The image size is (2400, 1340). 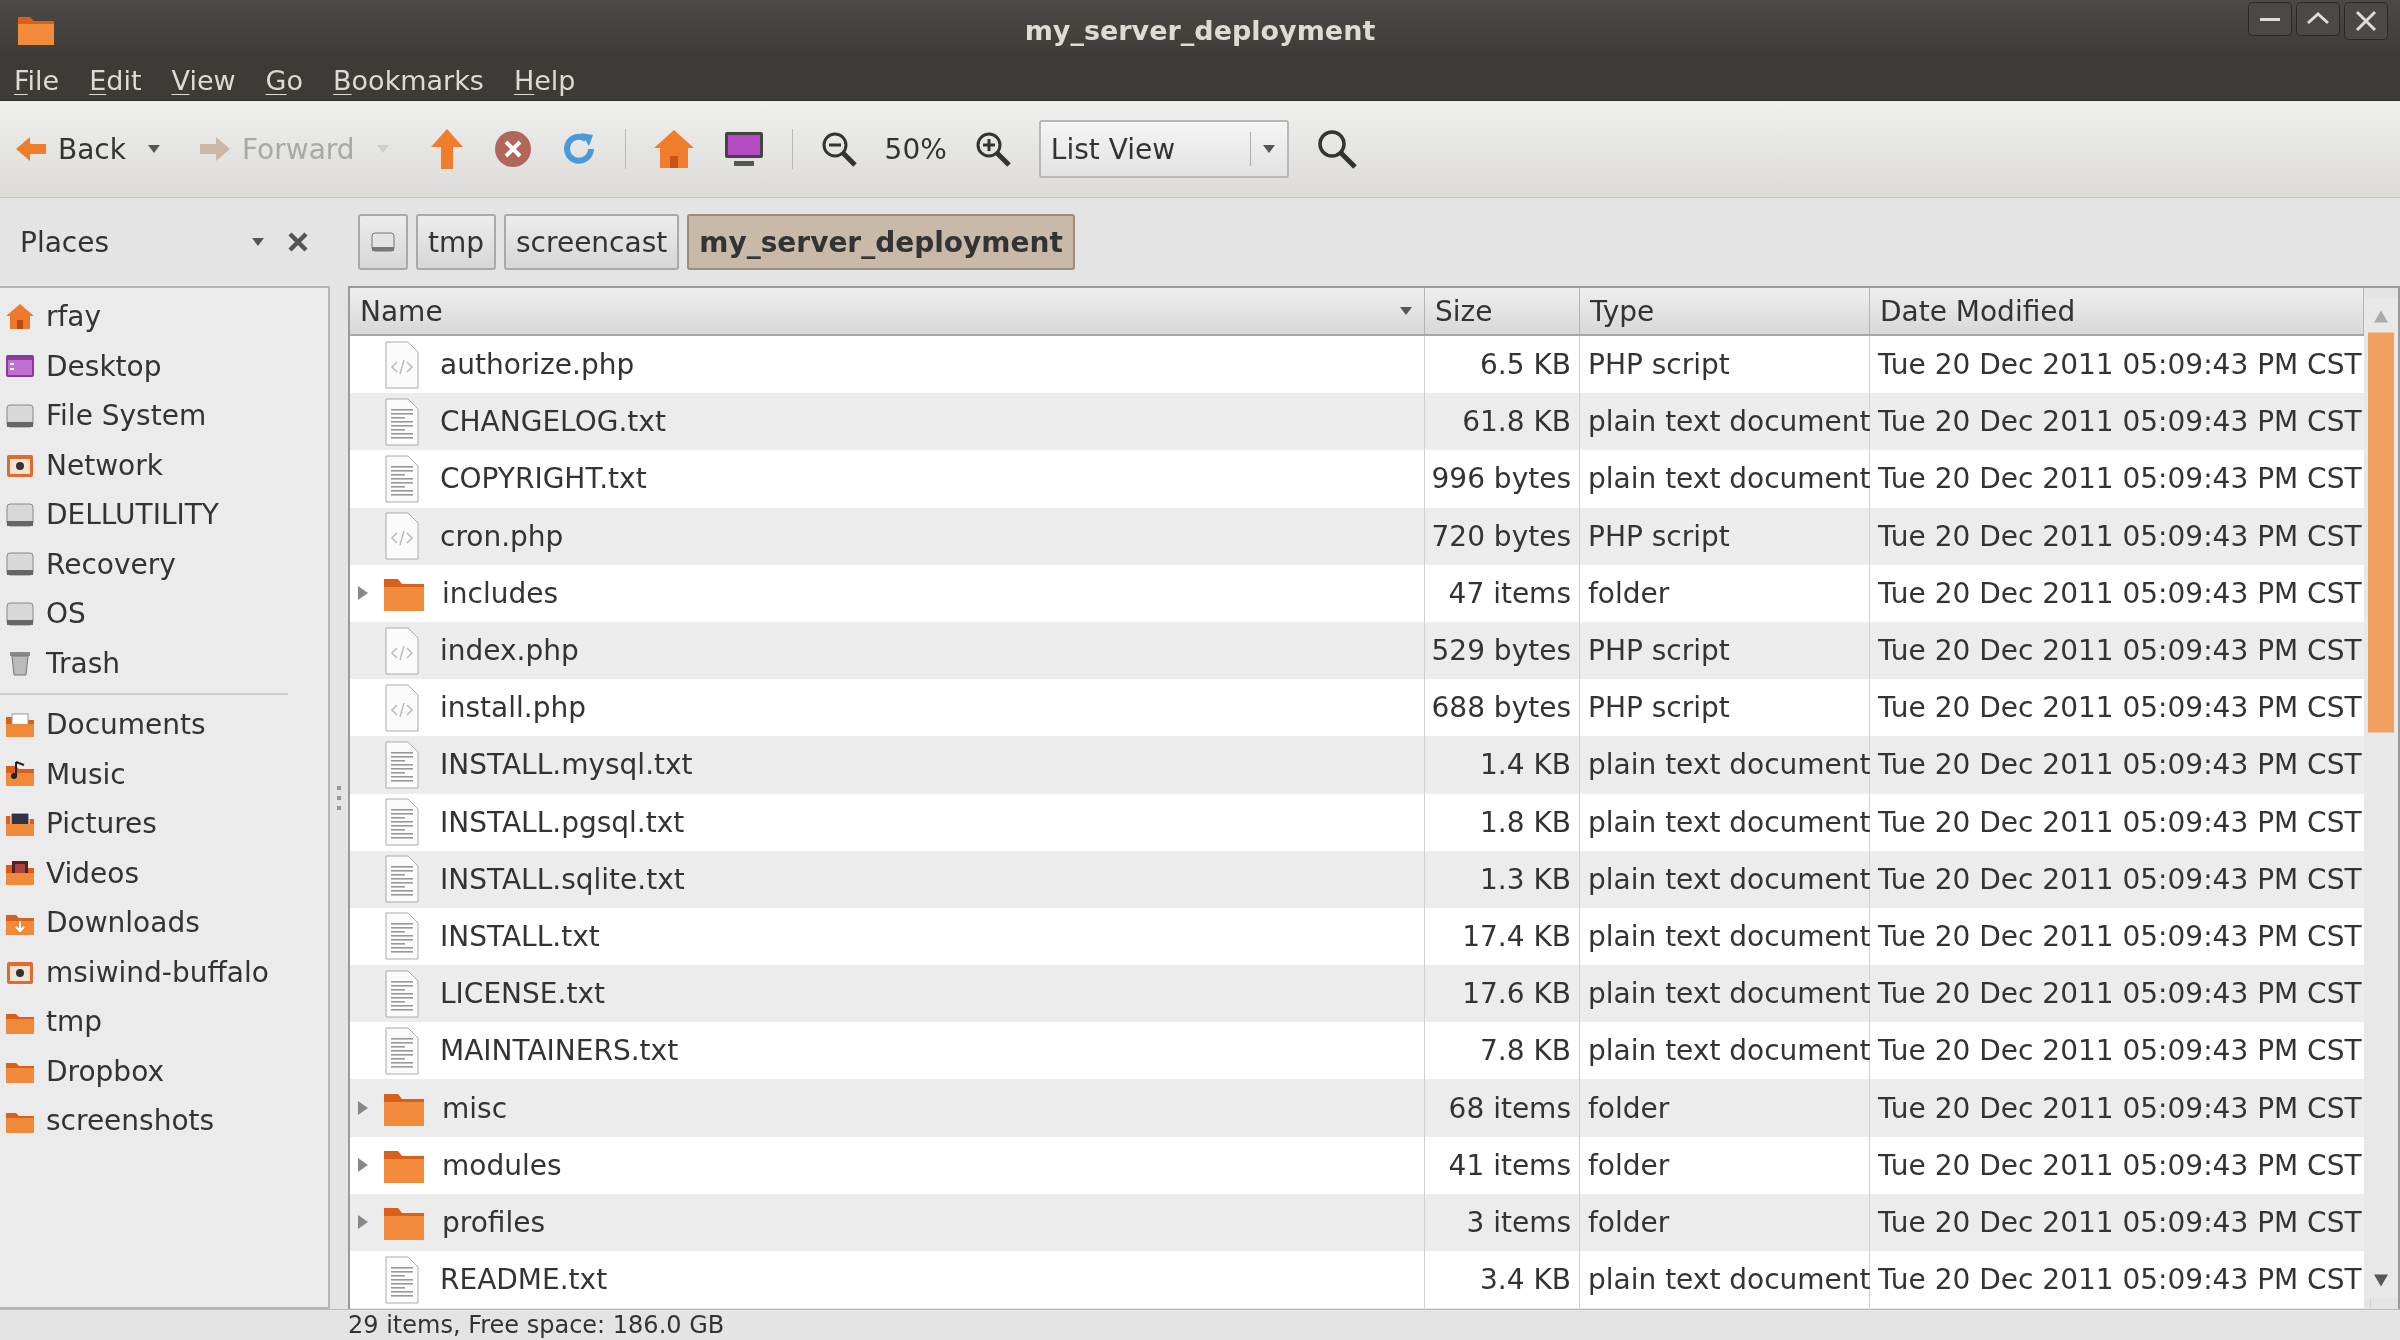 I want to click on status-text: 29 items, Free space: 186.0 GB, so click(x=536, y=1325).